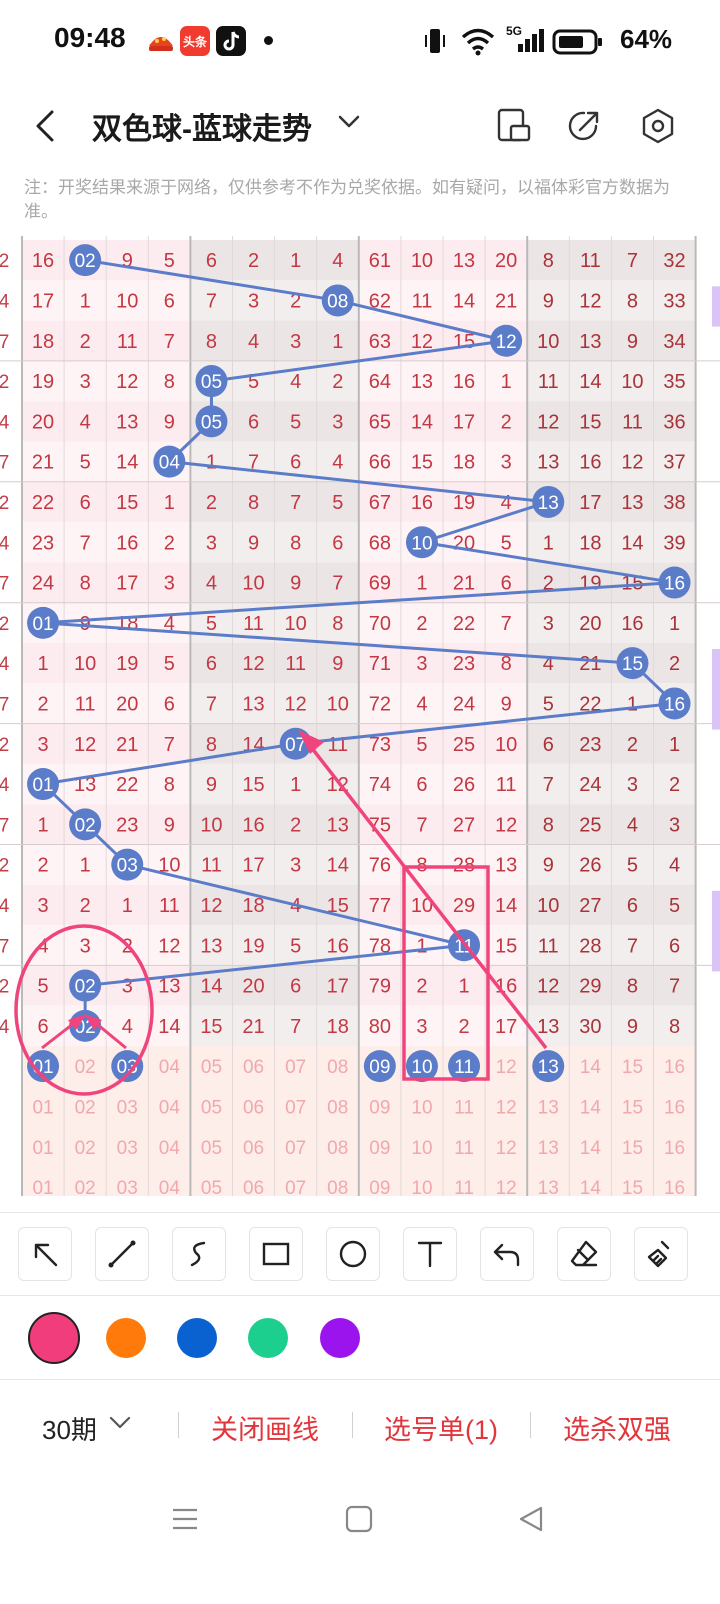 This screenshot has width=720, height=1604. What do you see at coordinates (530, 1425) in the screenshot?
I see `separator` at bounding box center [530, 1425].